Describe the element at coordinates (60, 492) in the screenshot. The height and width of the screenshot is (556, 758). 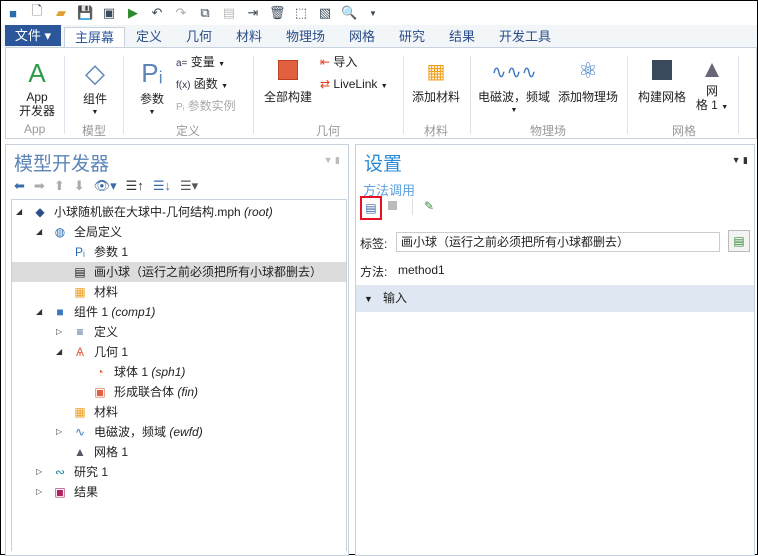
I see `results-icon: ▣` at that location.